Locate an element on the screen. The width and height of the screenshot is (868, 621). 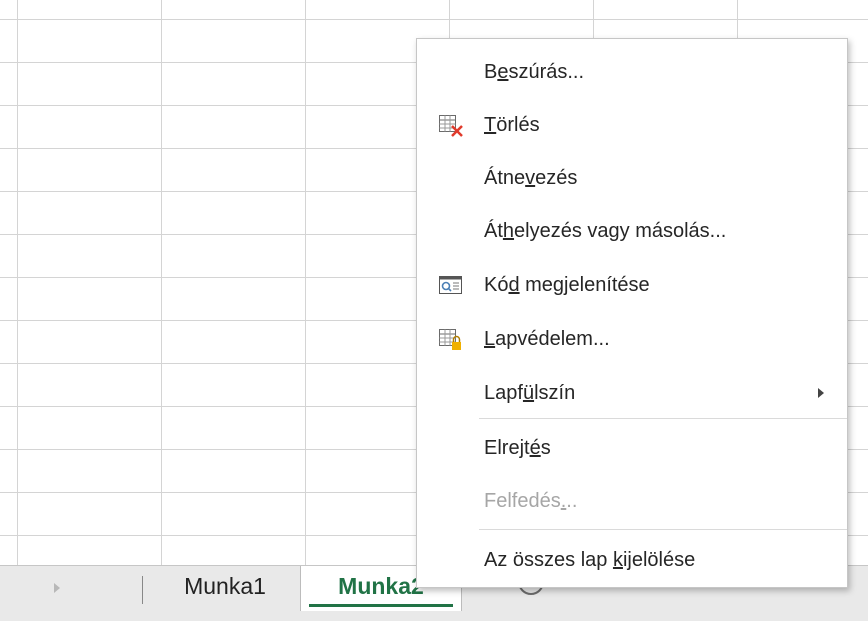
menu-item-view-code: Kód megjelenítése is located at coordinates (632, 286).